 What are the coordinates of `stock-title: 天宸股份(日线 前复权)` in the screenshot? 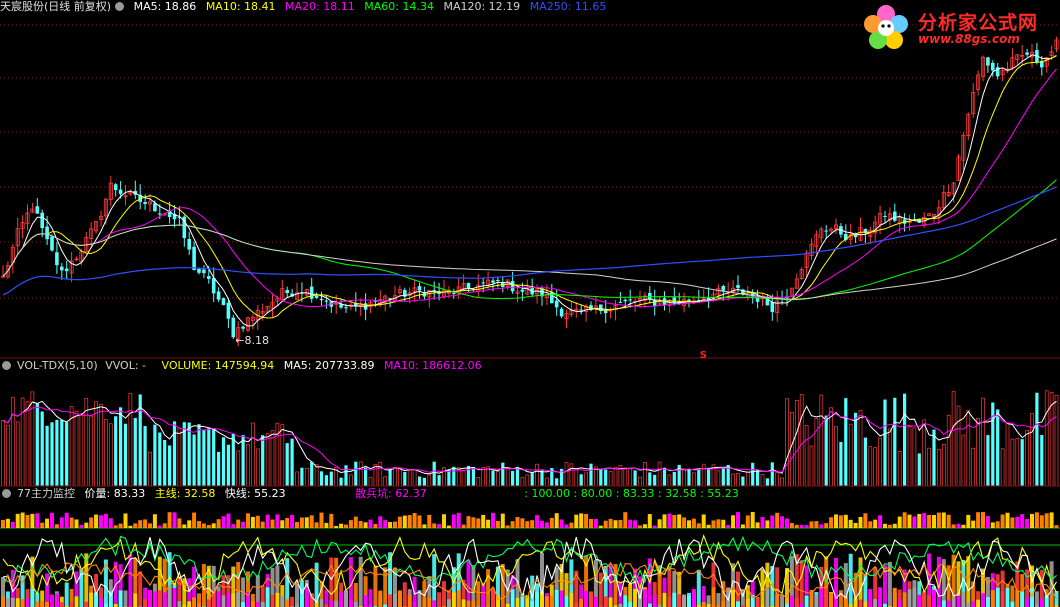 It's located at (56, 6).